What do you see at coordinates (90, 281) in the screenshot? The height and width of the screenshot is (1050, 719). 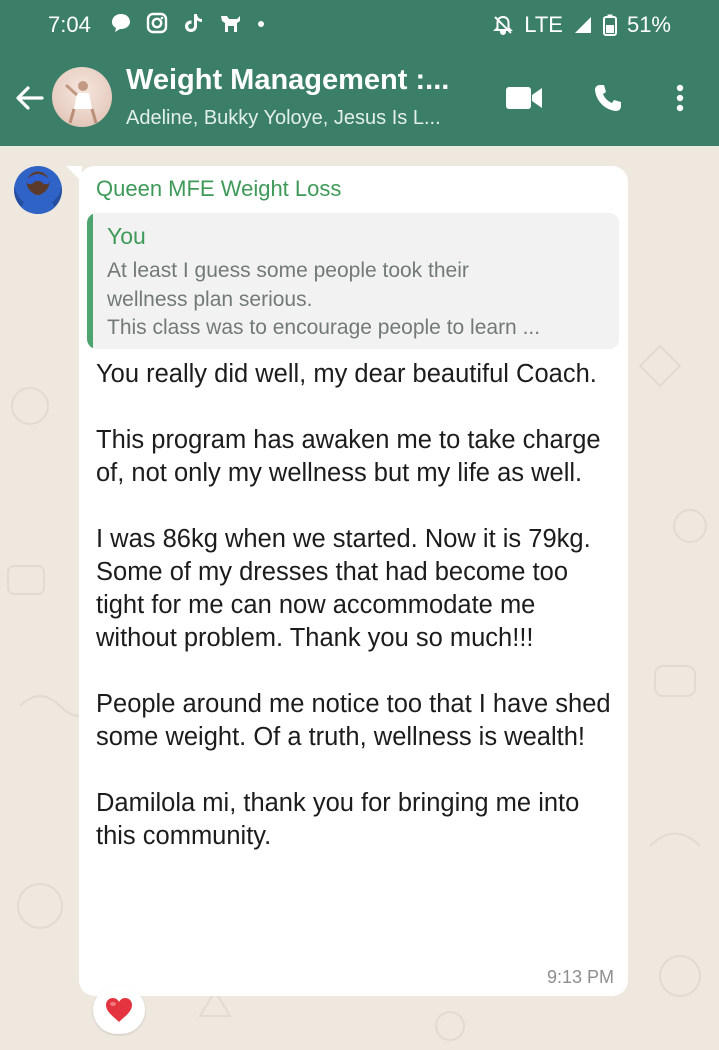 I see `quote-bar` at bounding box center [90, 281].